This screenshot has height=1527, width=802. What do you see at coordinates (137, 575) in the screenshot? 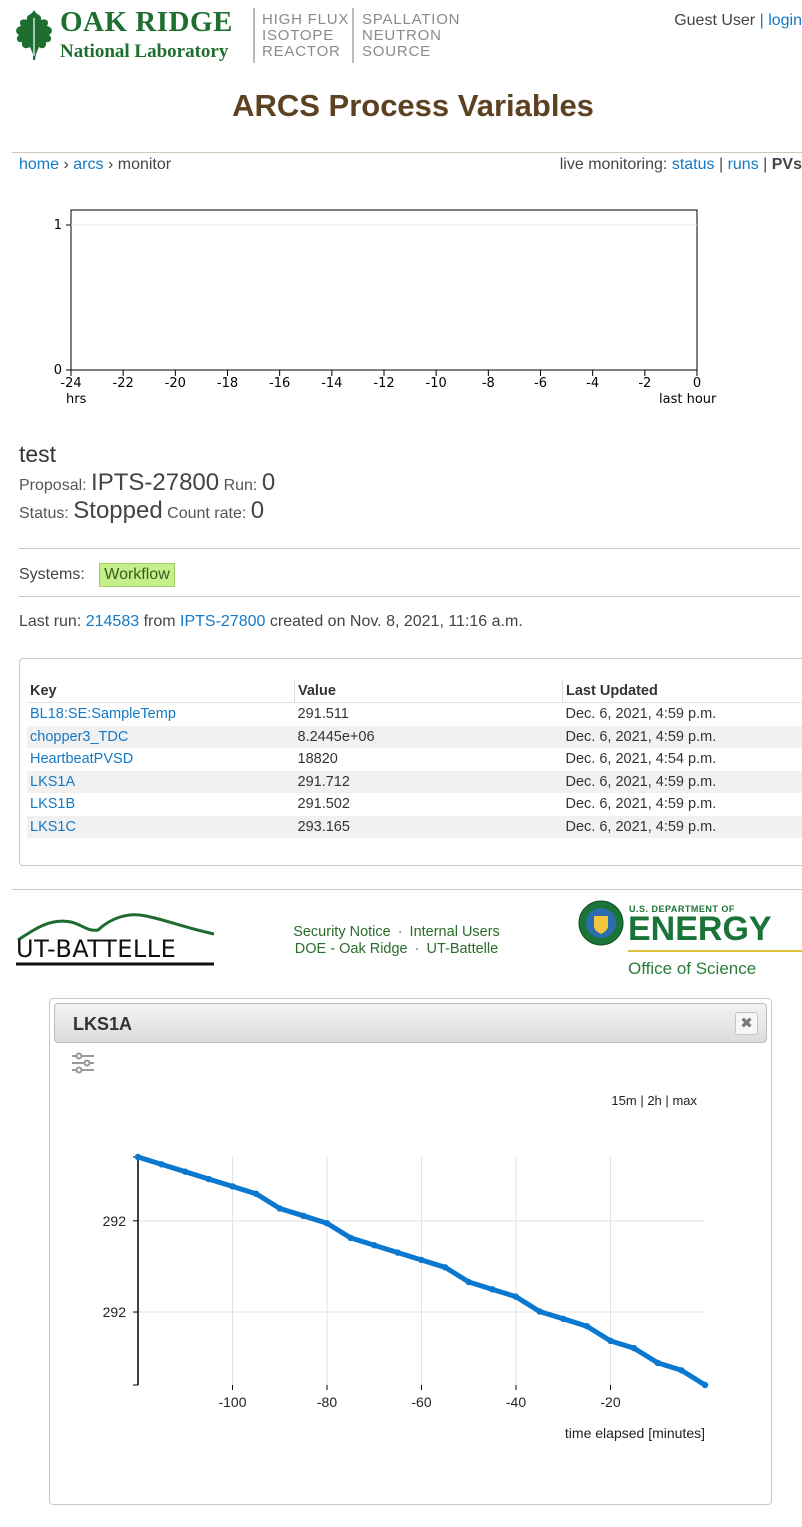
I see `workflow-status-badge: Workflow` at bounding box center [137, 575].